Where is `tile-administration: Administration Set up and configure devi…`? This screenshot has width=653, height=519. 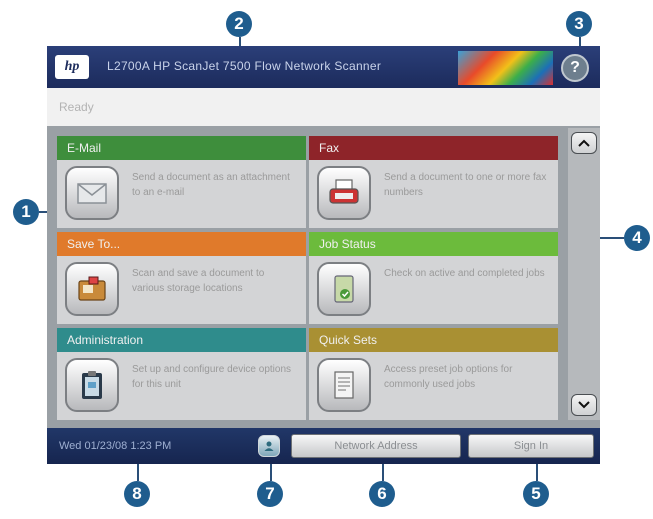 tile-administration: Administration Set up and configure devi… is located at coordinates (181, 374).